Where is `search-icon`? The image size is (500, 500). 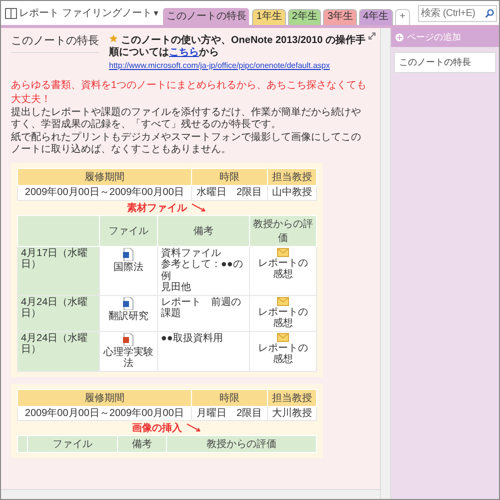
search-icon is located at coordinates (489, 13).